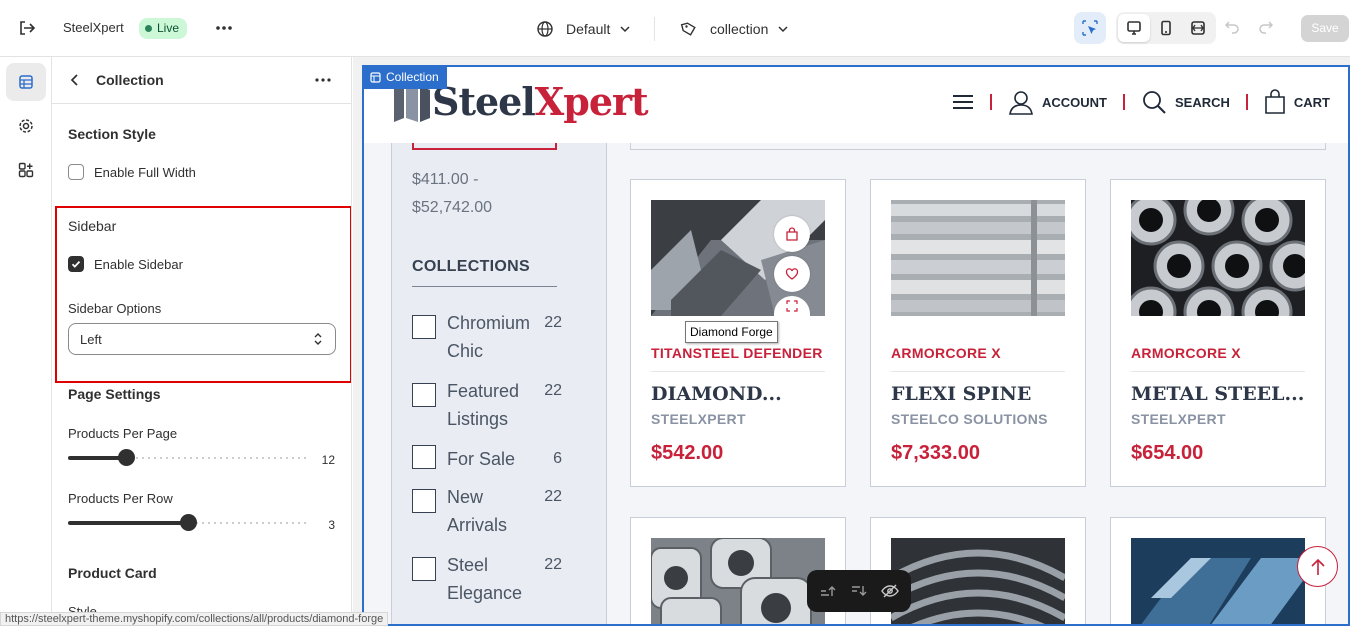 The width and height of the screenshot is (1350, 626). What do you see at coordinates (1266, 26) in the screenshot?
I see `redo-icon` at bounding box center [1266, 26].